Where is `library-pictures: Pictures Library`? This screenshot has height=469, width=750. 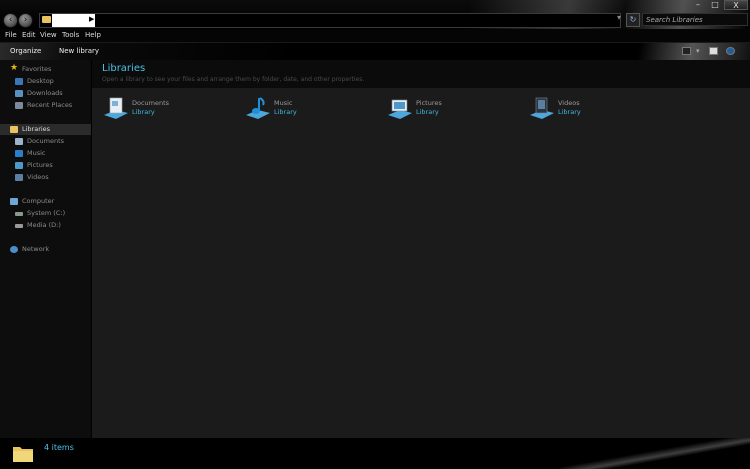 library-pictures: Pictures Library is located at coordinates (446, 110).